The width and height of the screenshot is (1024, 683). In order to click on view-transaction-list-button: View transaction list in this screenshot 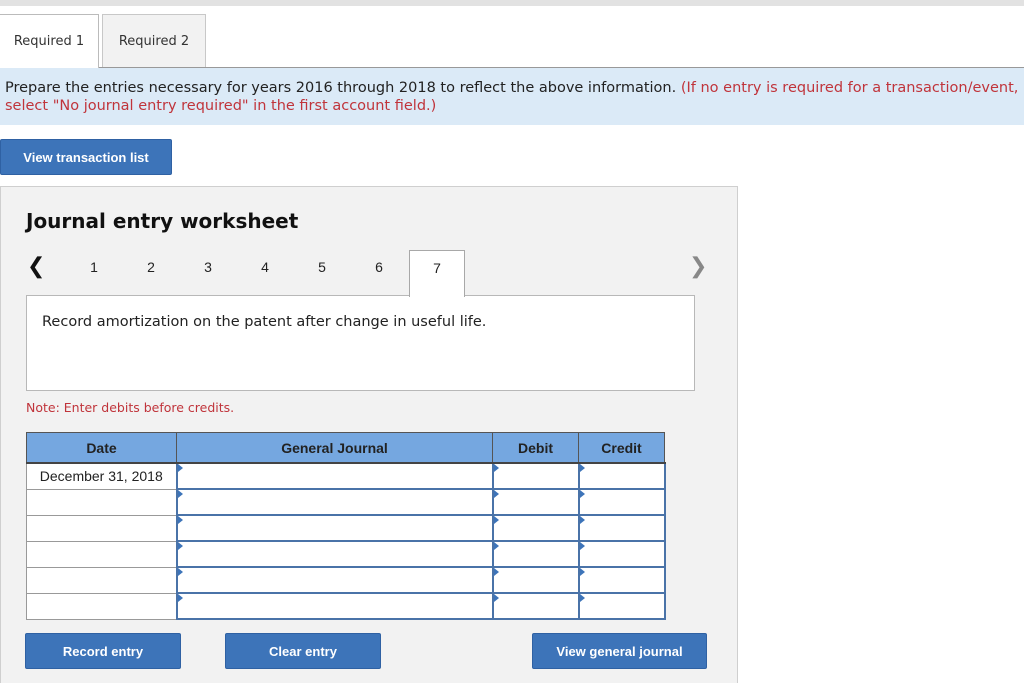, I will do `click(86, 157)`.